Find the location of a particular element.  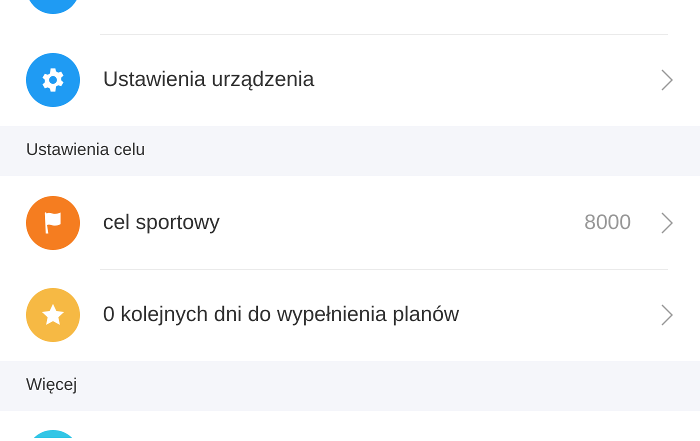

row-label: 0 kolejnych dni do wypełnienia planów is located at coordinates (382, 315).